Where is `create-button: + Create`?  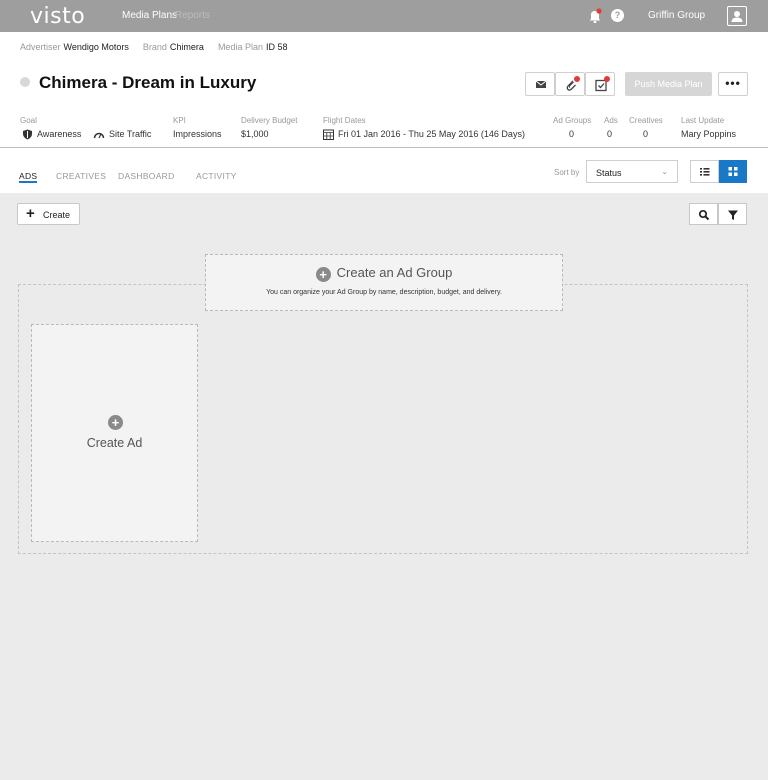
create-button: + Create is located at coordinates (48, 214).